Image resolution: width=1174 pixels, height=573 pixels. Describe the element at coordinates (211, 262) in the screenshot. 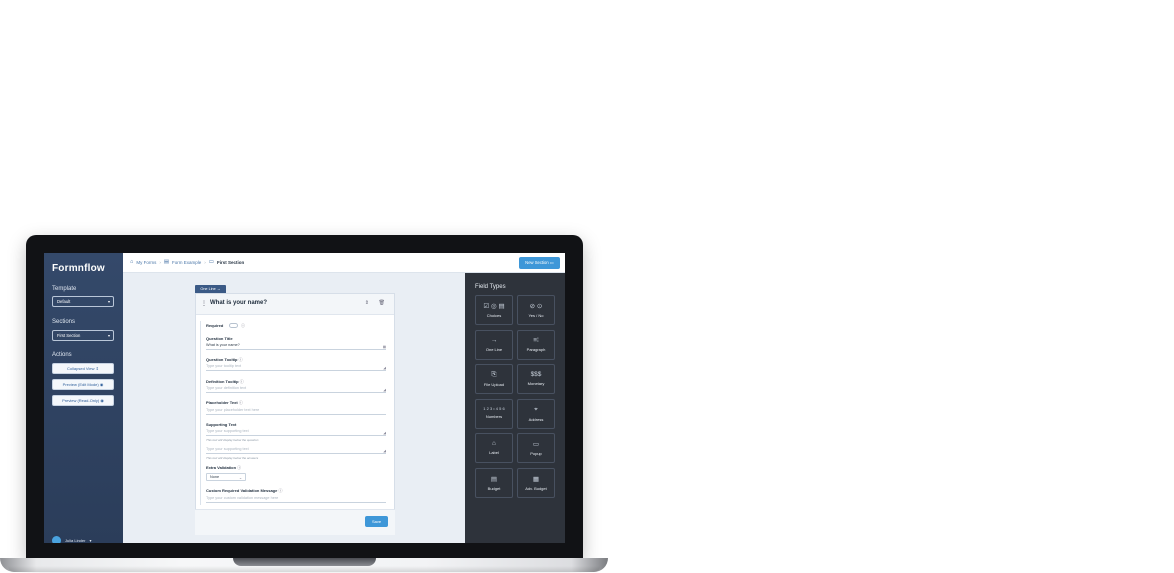

I see `folder-icon: ▭` at that location.